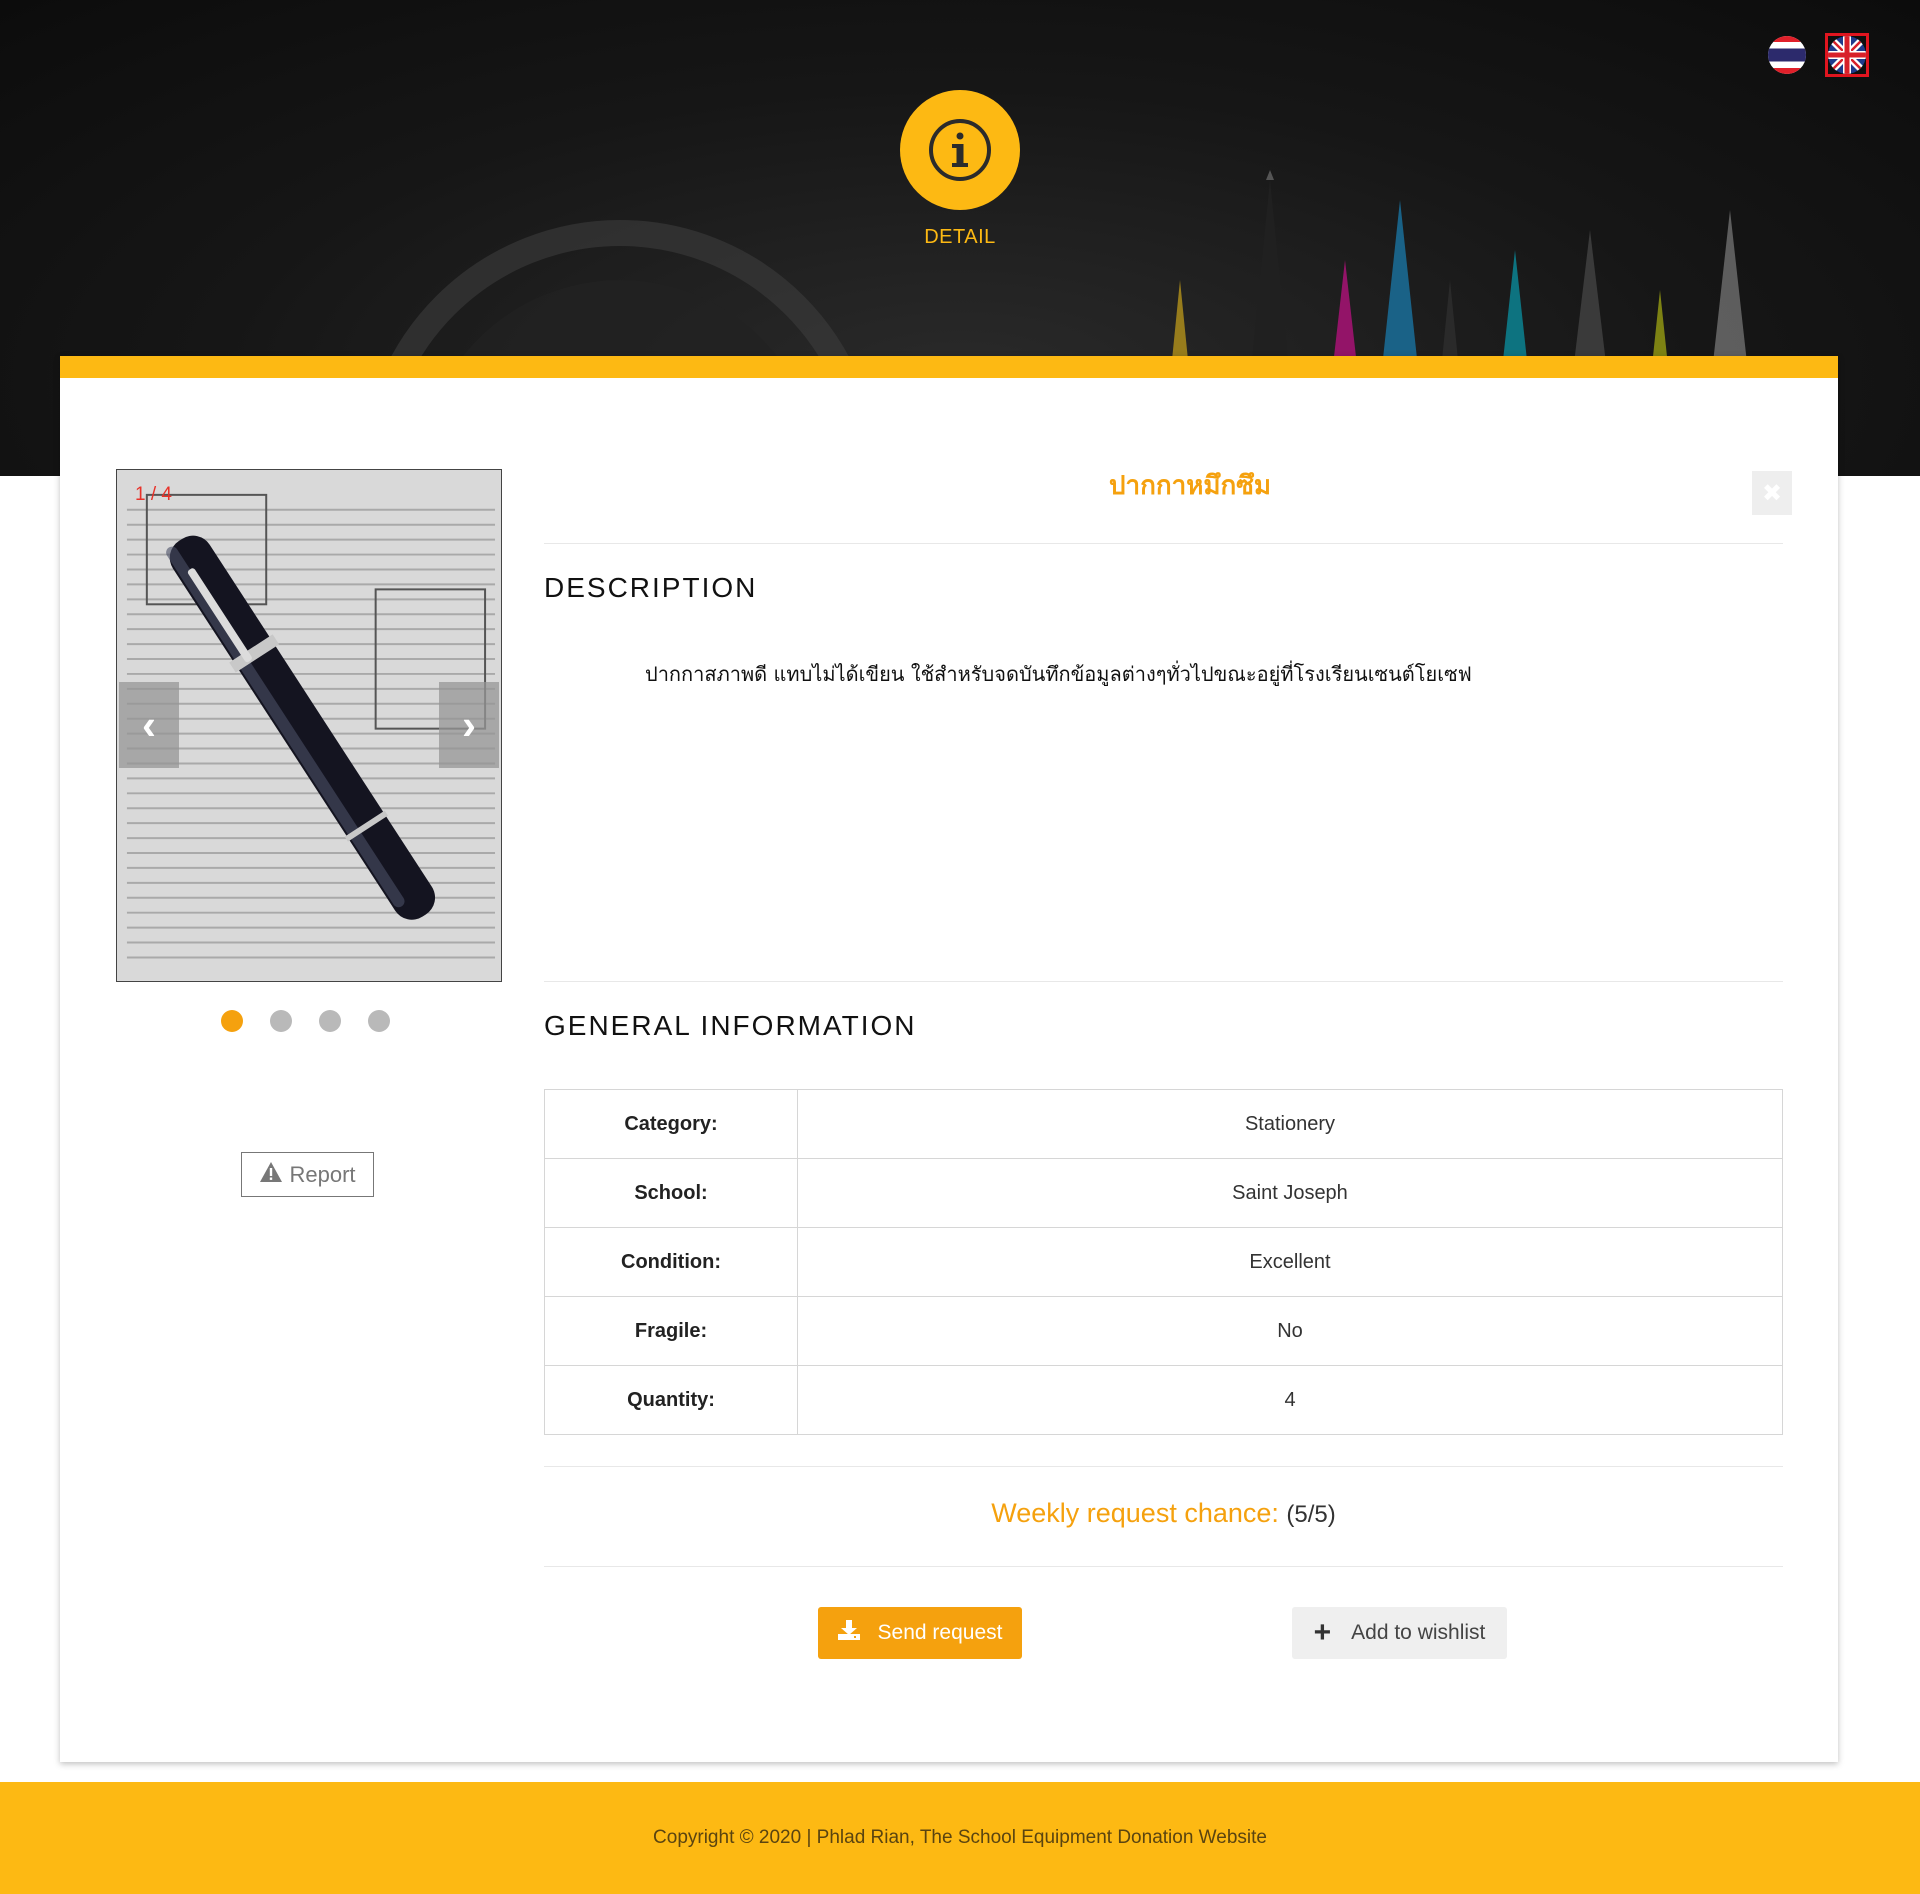 The image size is (1920, 1894). What do you see at coordinates (1290, 1124) in the screenshot?
I see `info-value: Stationery` at bounding box center [1290, 1124].